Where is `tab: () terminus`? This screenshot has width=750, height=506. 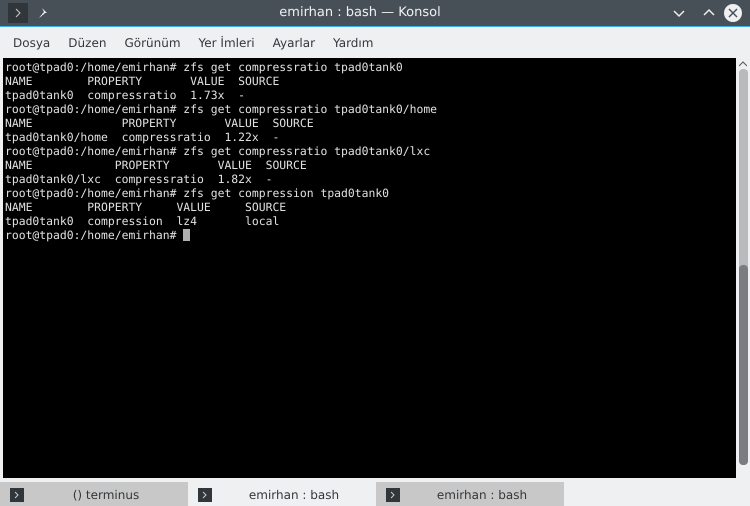 tab: () terminus is located at coordinates (94, 494).